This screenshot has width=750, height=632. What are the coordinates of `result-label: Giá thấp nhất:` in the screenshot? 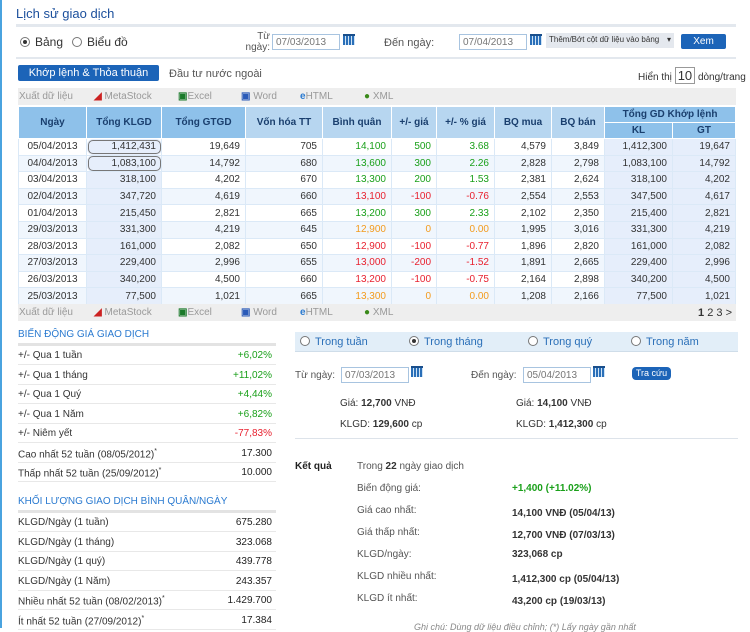 It's located at (388, 532).